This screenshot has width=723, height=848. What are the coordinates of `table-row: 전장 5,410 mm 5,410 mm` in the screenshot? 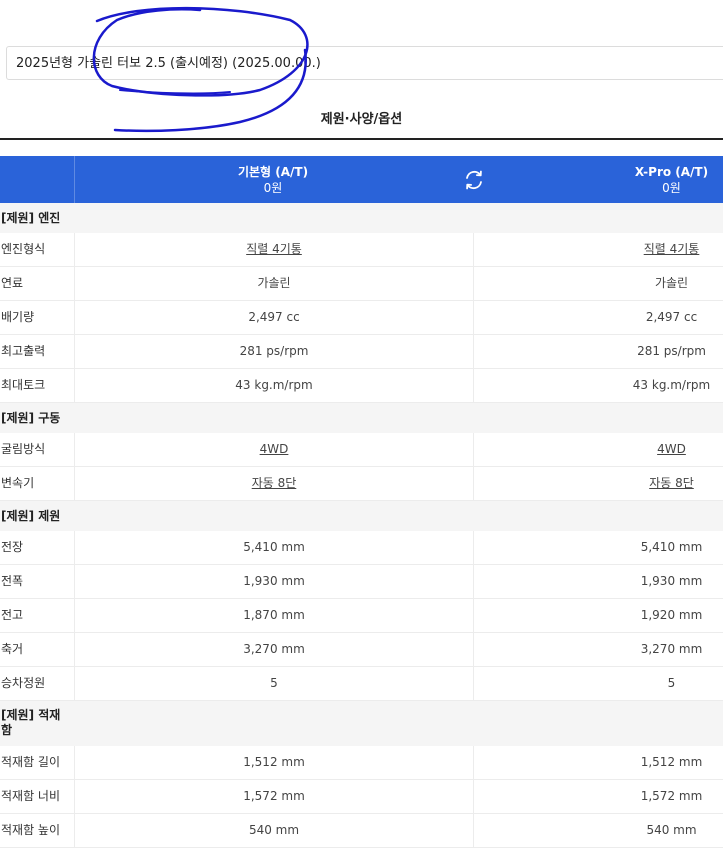 It's located at (361, 548).